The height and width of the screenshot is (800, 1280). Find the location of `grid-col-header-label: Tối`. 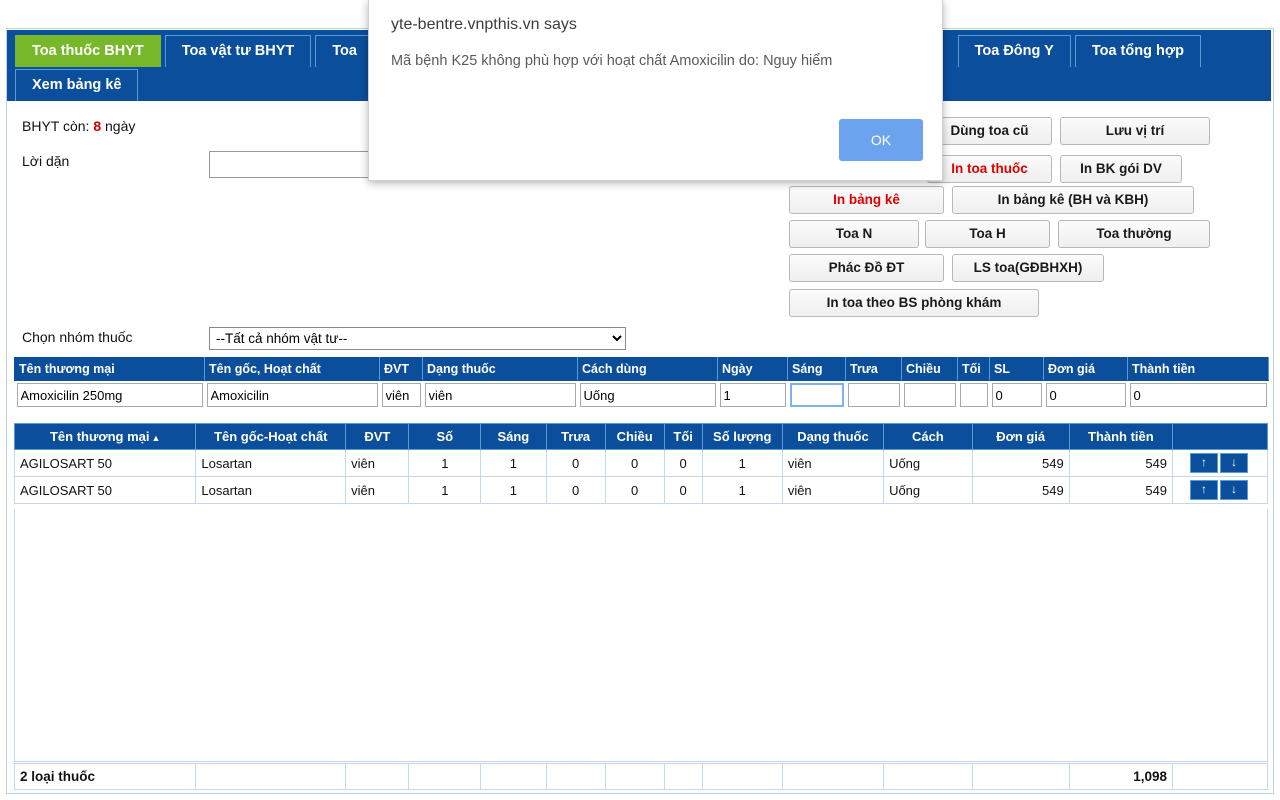

grid-col-header-label: Tối is located at coordinates (683, 436).